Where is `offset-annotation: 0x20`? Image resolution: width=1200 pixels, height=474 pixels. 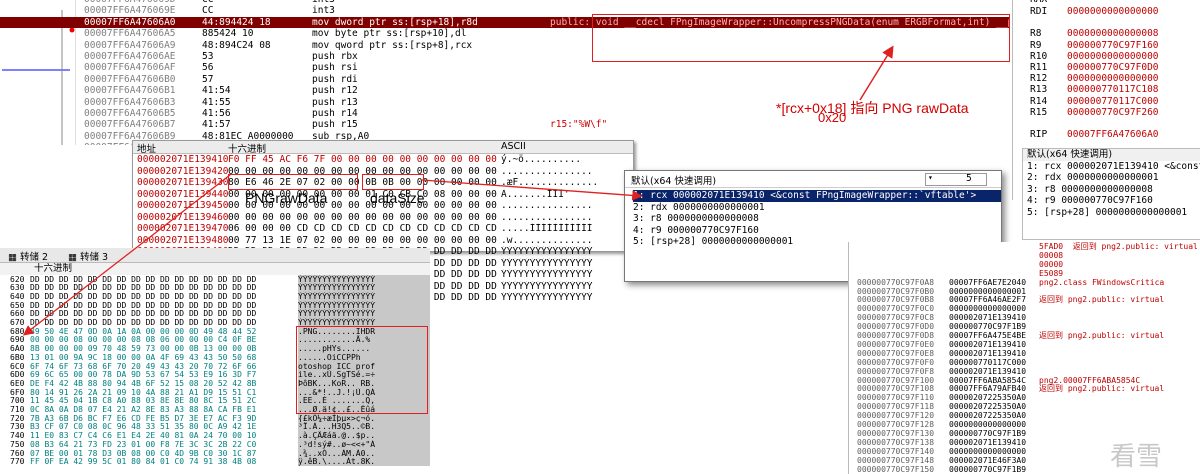
offset-annotation: 0x20 is located at coordinates (832, 117).